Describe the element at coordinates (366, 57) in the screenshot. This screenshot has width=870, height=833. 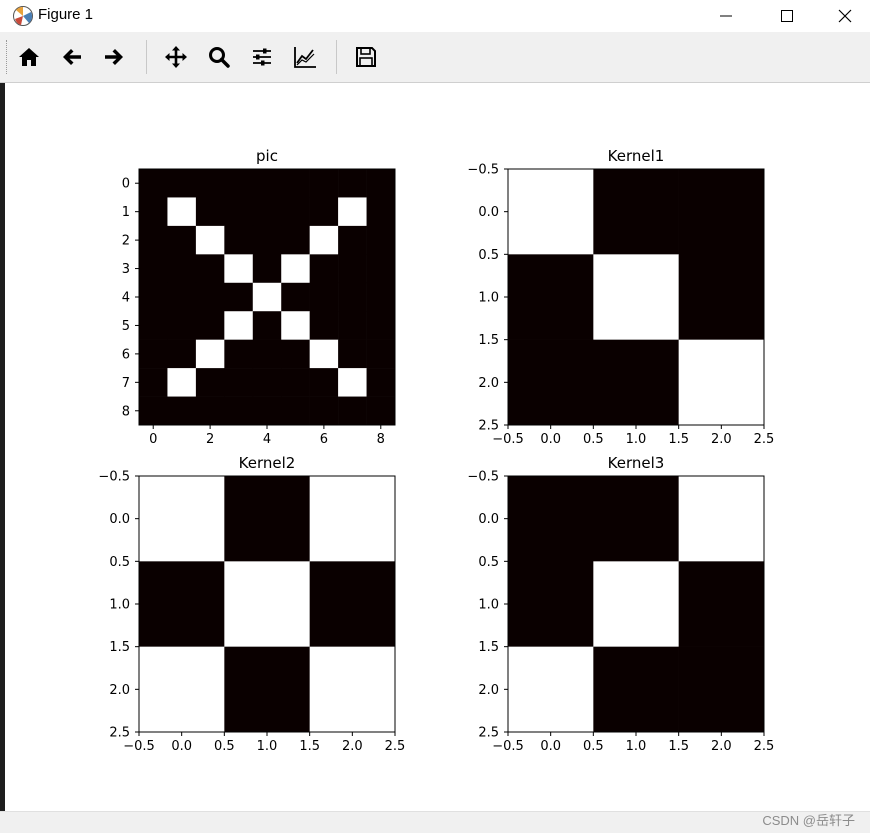
I see `save-button` at that location.